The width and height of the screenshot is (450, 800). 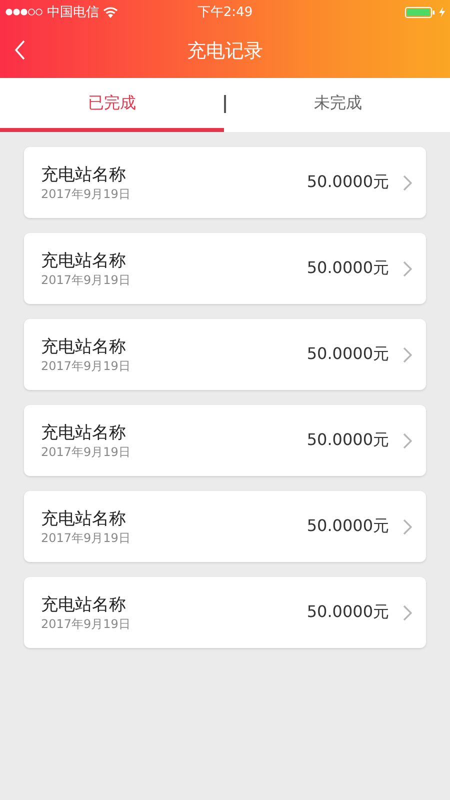 I want to click on tab: 已完成, so click(x=112, y=105).